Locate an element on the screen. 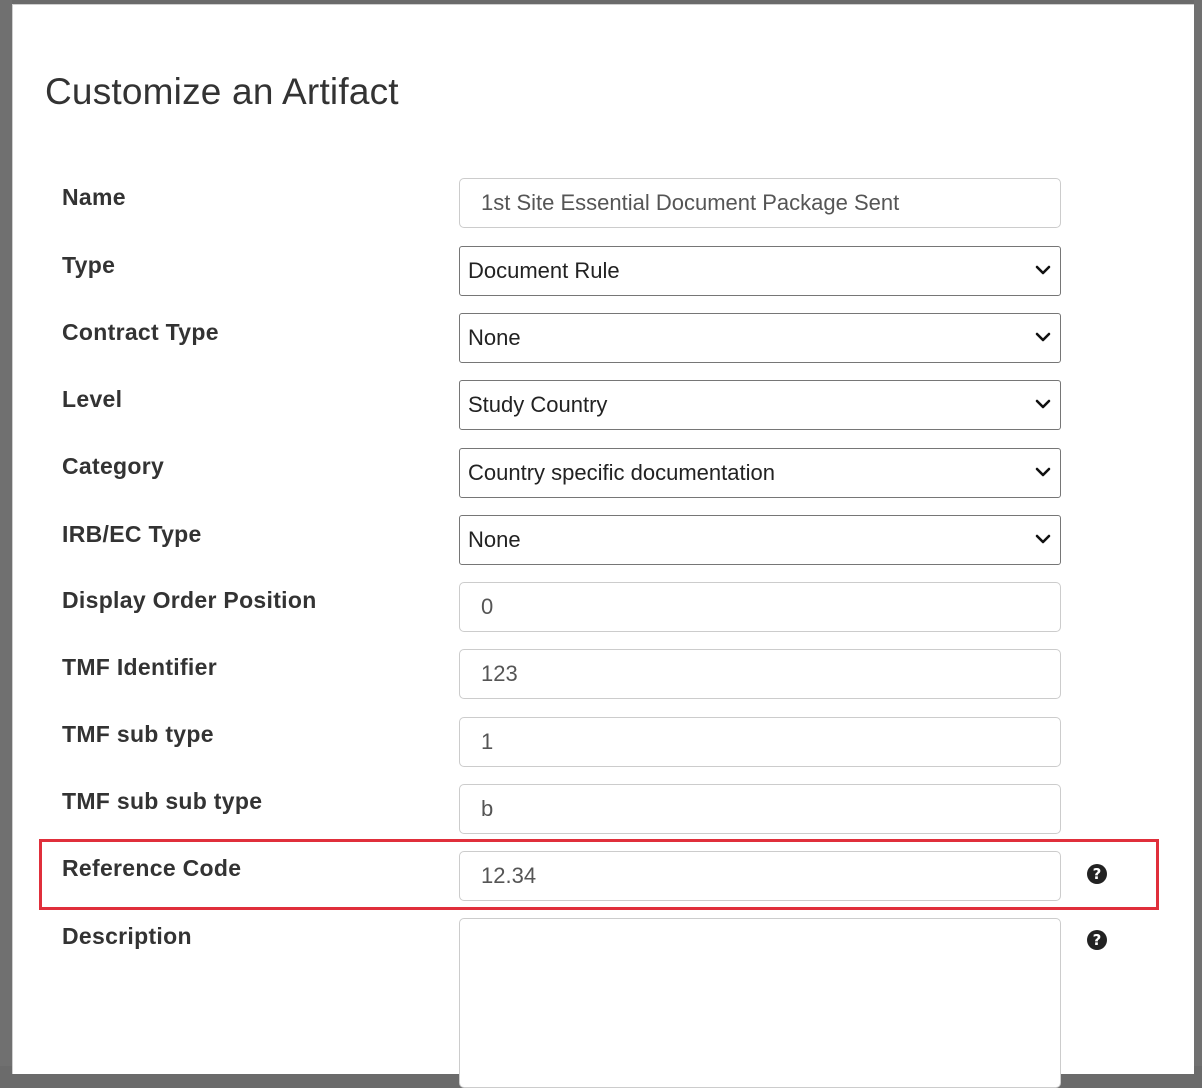 The width and height of the screenshot is (1202, 1088). tmf-sub-sub-type-label: TMF sub sub type is located at coordinates (162, 801).